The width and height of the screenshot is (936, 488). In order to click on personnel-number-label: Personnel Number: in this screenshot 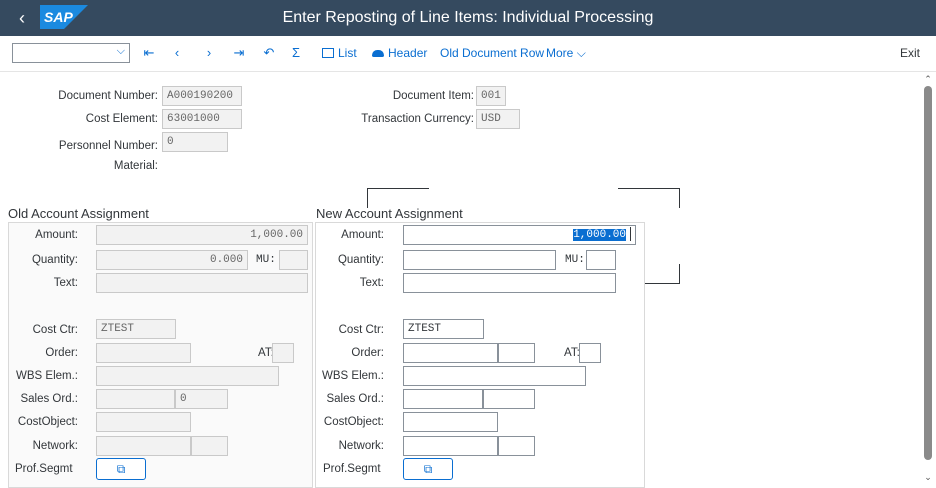, I will do `click(108, 146)`.